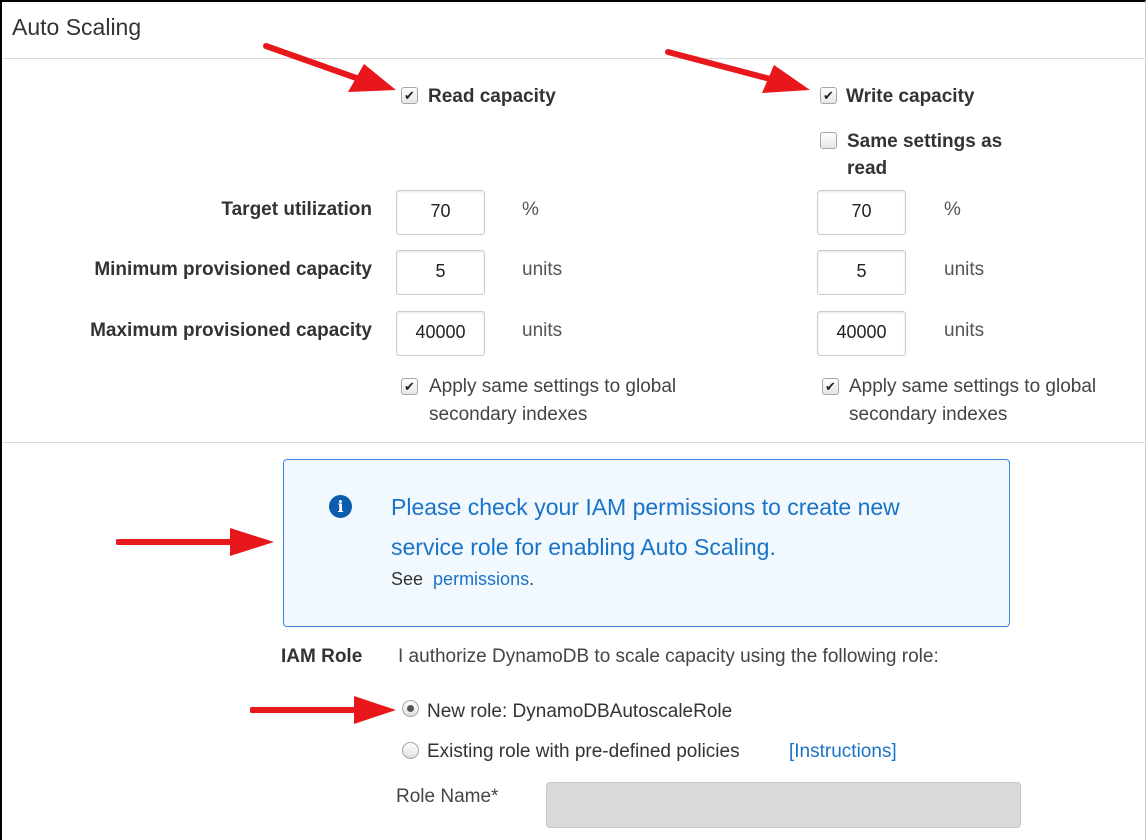 Image resolution: width=1146 pixels, height=840 pixels. Describe the element at coordinates (861, 333) in the screenshot. I see `write-max-capacity-input: 40000` at that location.